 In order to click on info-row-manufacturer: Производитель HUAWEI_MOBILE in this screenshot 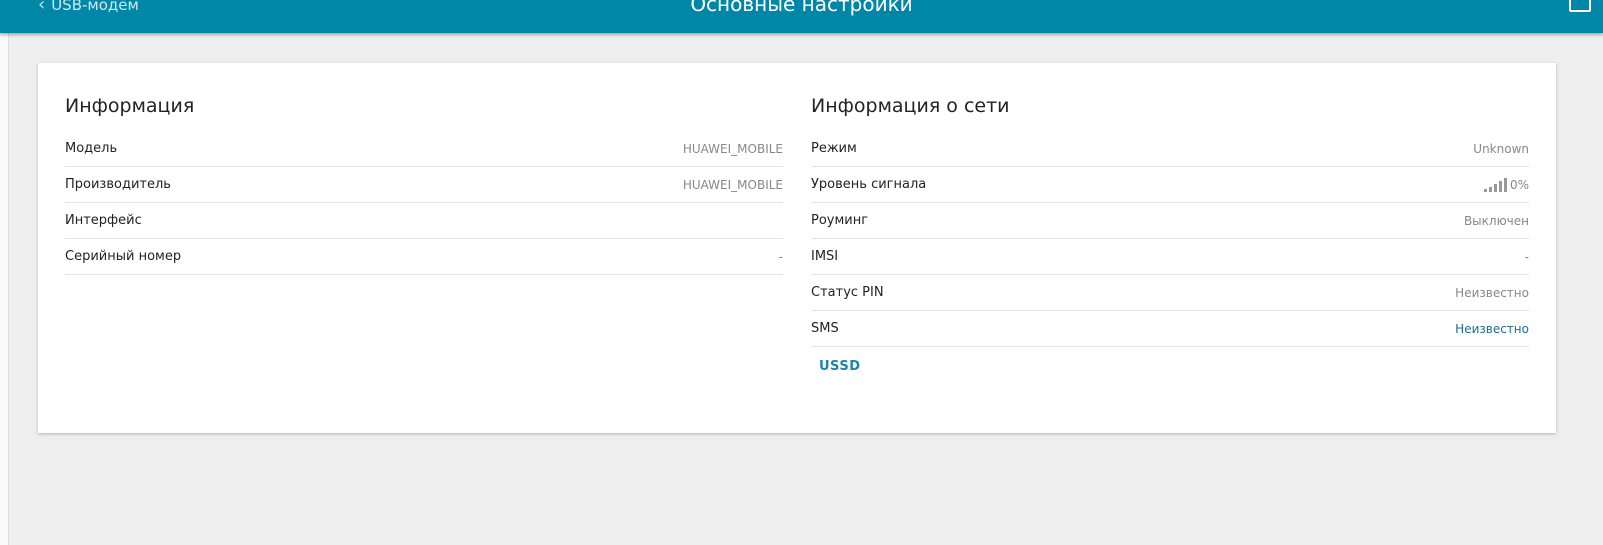, I will do `click(424, 185)`.